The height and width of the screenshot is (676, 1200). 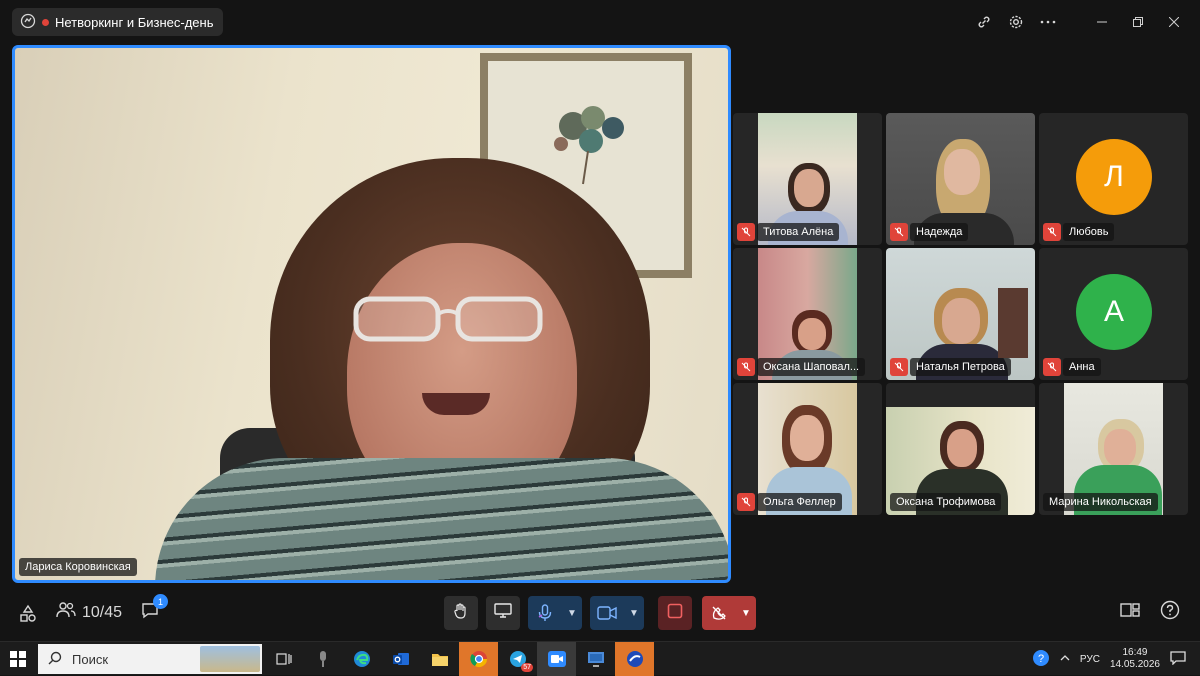 I want to click on windows-taskbar: Поиск 57 ? РУС 16:49 14.05.2026, so click(x=600, y=658).